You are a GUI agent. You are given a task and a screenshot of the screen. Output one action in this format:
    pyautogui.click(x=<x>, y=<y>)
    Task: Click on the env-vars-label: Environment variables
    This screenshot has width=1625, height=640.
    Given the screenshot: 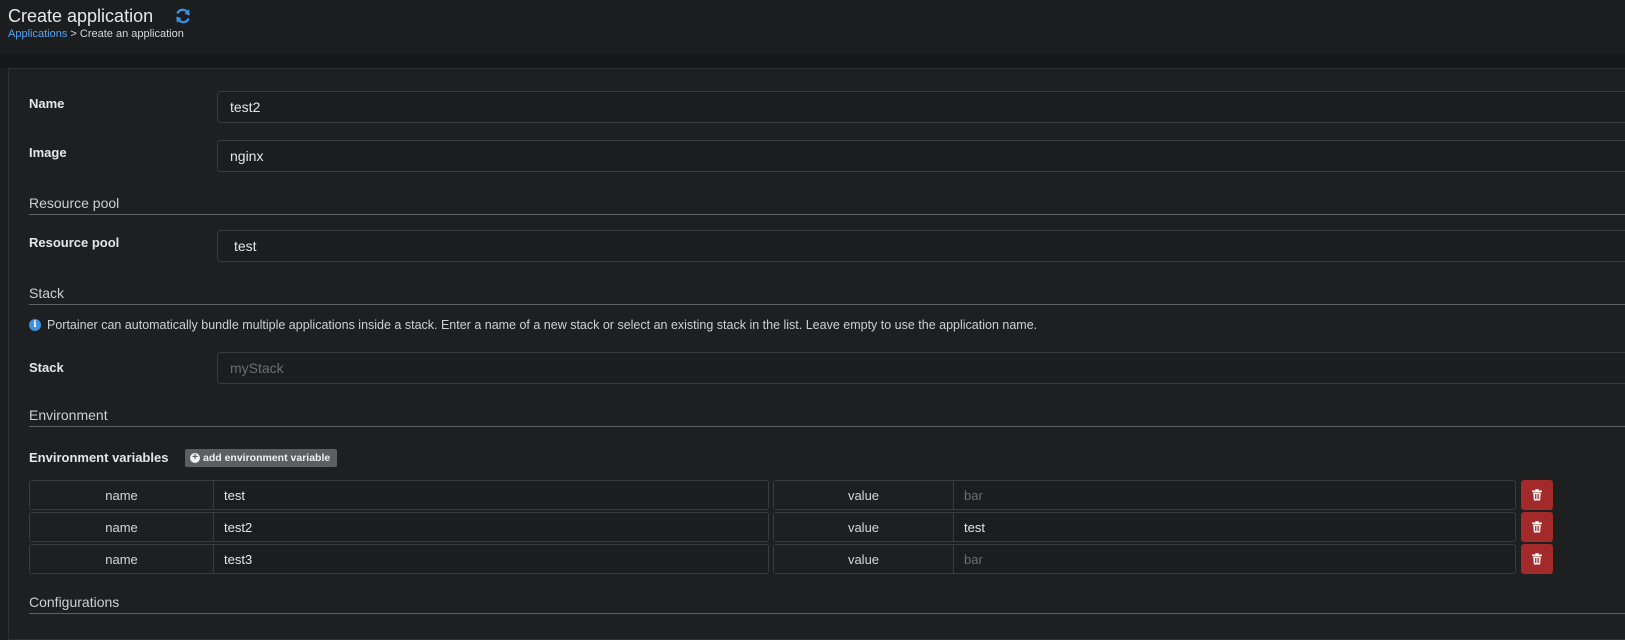 What is the action you would take?
    pyautogui.click(x=99, y=457)
    